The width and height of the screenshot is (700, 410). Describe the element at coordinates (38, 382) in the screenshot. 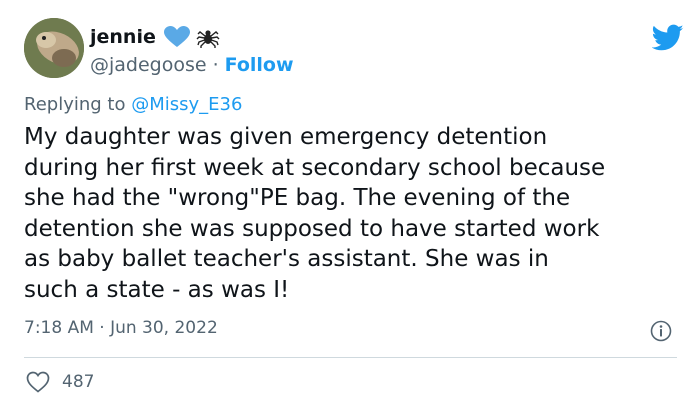

I see `heart-outline-icon` at that location.